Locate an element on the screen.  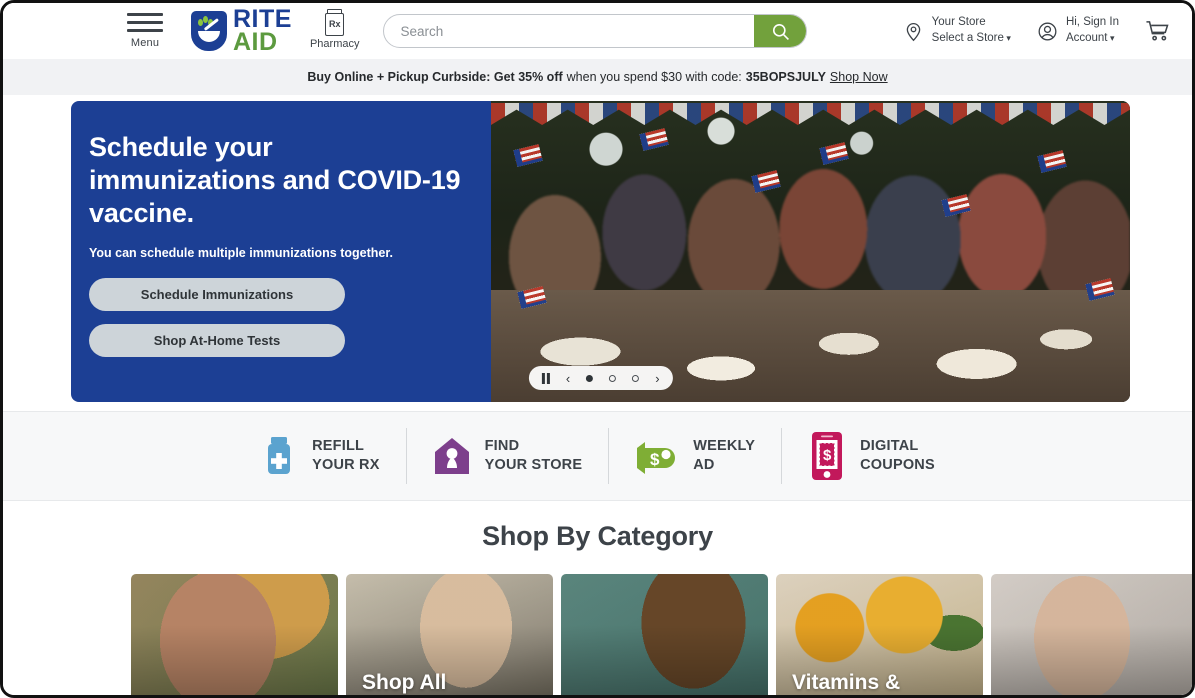
store-pin-icon is located at coordinates (451, 456).